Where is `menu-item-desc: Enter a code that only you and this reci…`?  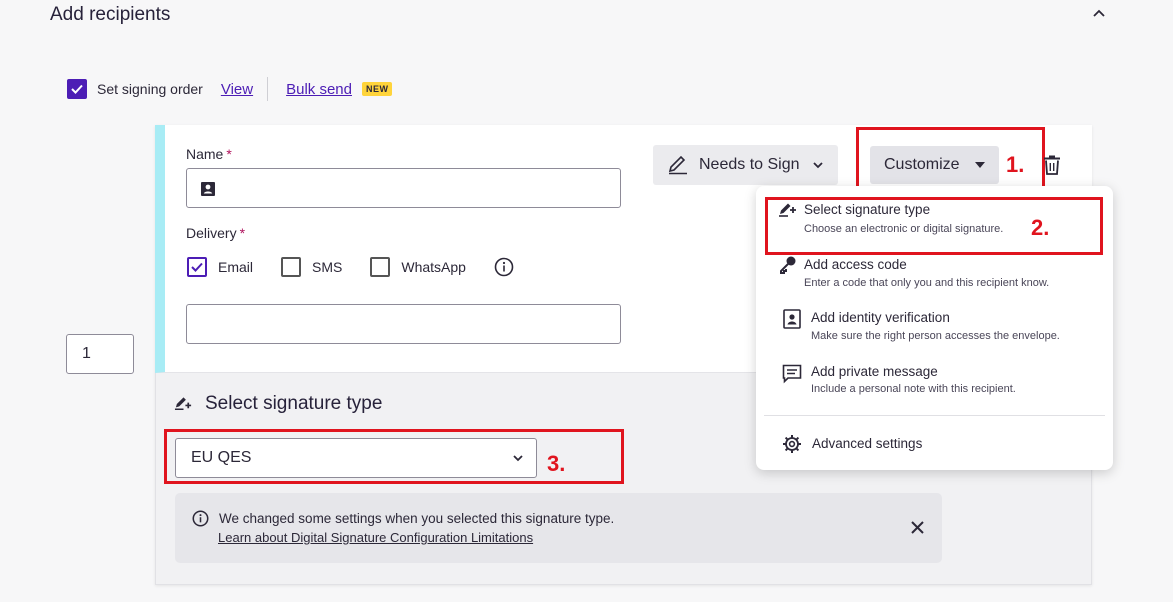 menu-item-desc: Enter a code that only you and this reci… is located at coordinates (927, 283).